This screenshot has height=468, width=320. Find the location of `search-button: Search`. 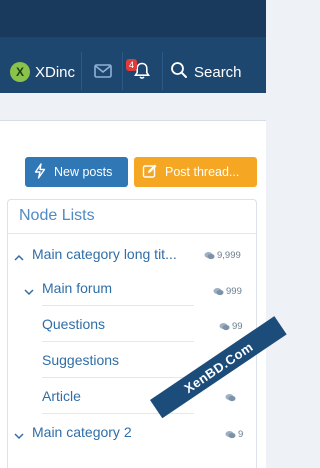

search-button: Search is located at coordinates (206, 72).